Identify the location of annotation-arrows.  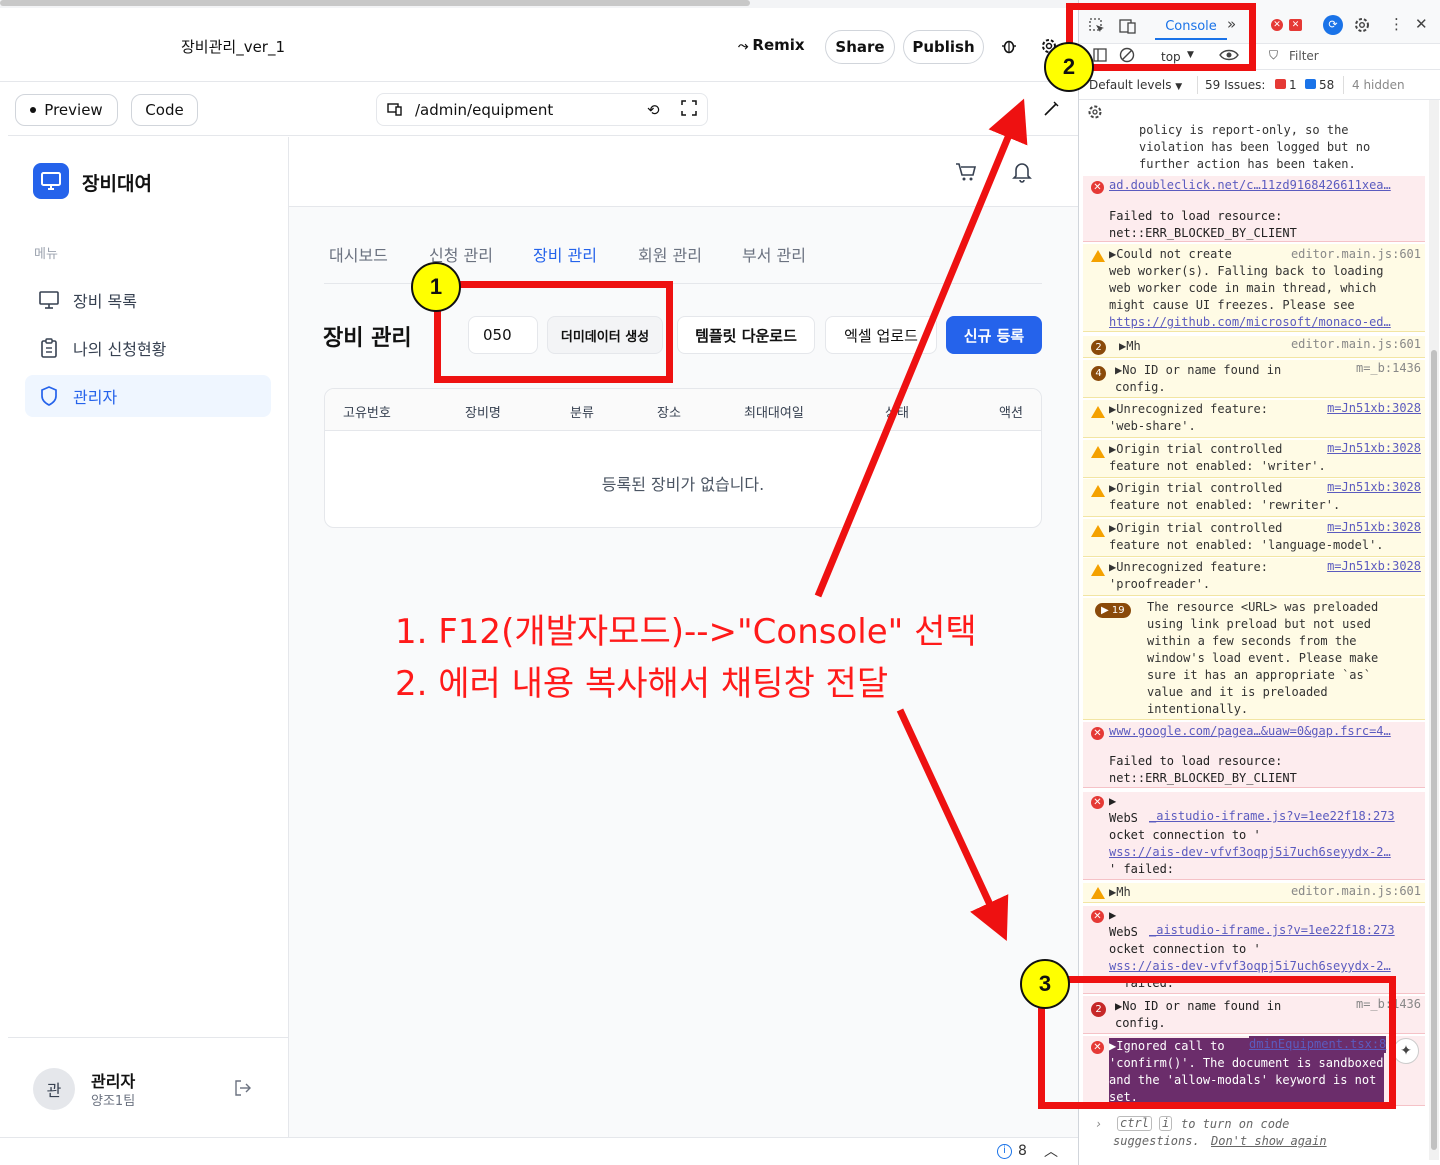
(921, 520).